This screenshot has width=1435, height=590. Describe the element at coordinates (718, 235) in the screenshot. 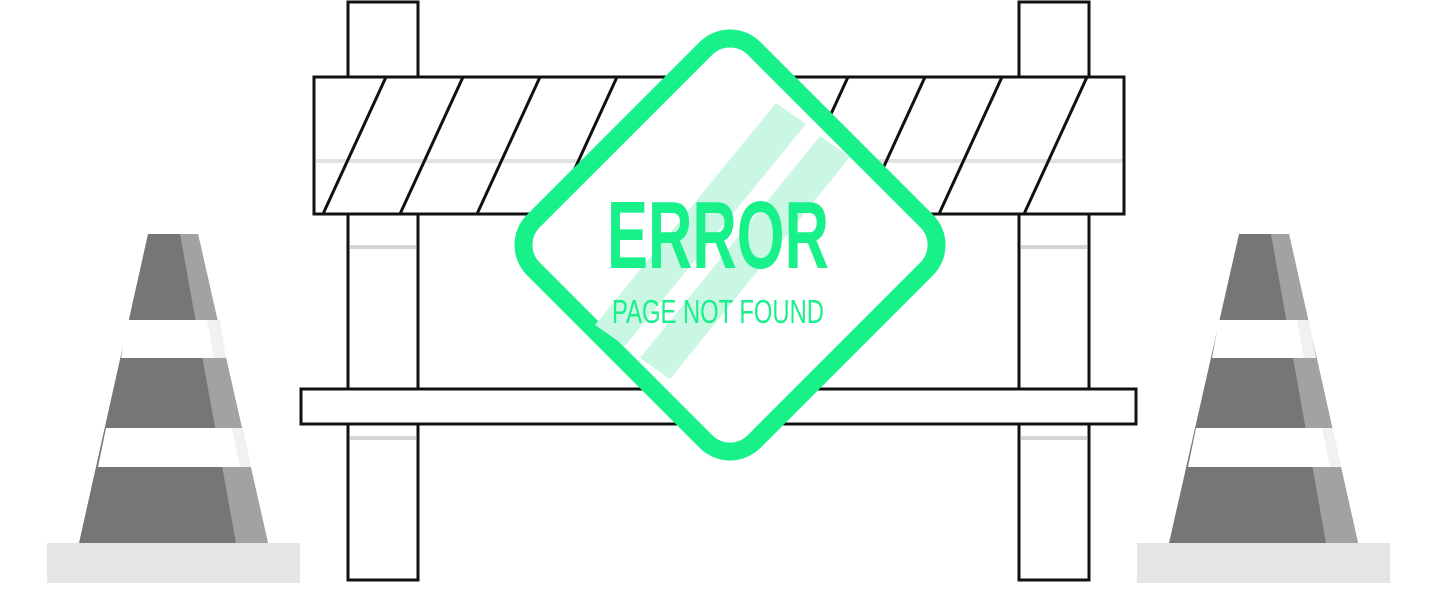

I see `sign-title: ERROR` at that location.